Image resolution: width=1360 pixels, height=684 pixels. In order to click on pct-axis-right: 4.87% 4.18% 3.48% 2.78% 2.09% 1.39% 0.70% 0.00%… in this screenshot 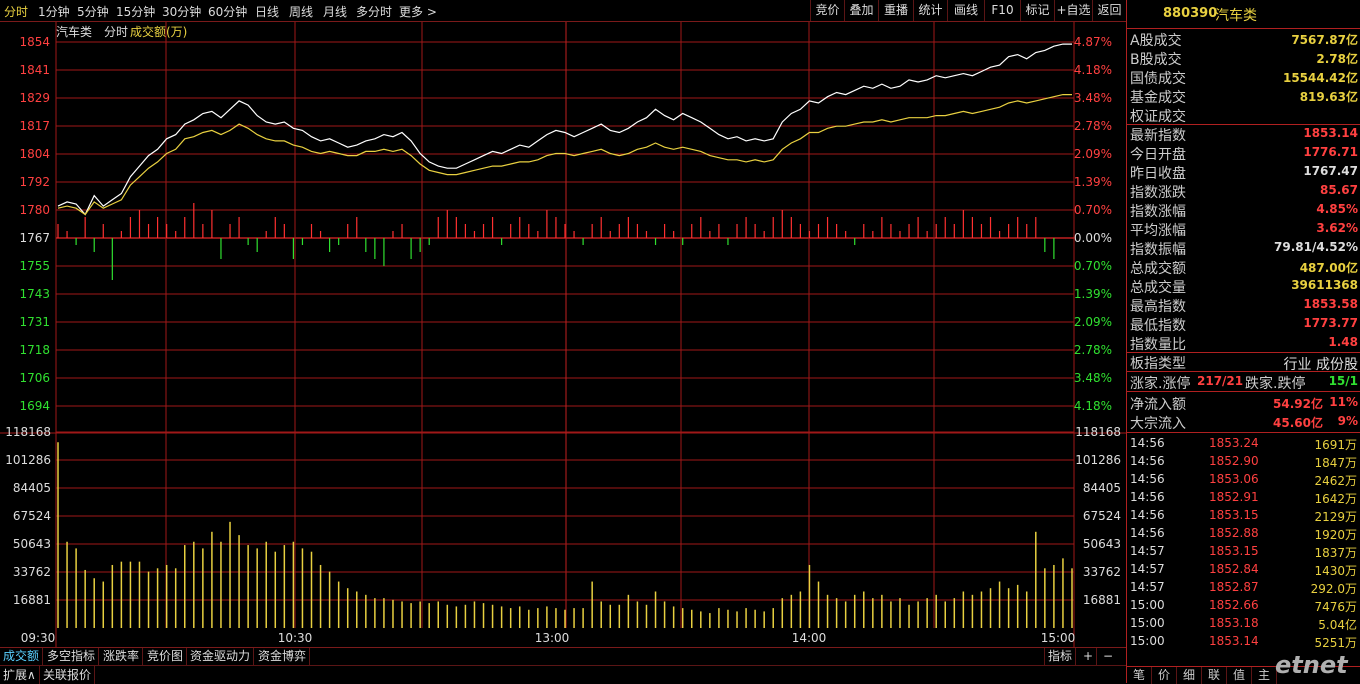, I will do `click(1093, 224)`.